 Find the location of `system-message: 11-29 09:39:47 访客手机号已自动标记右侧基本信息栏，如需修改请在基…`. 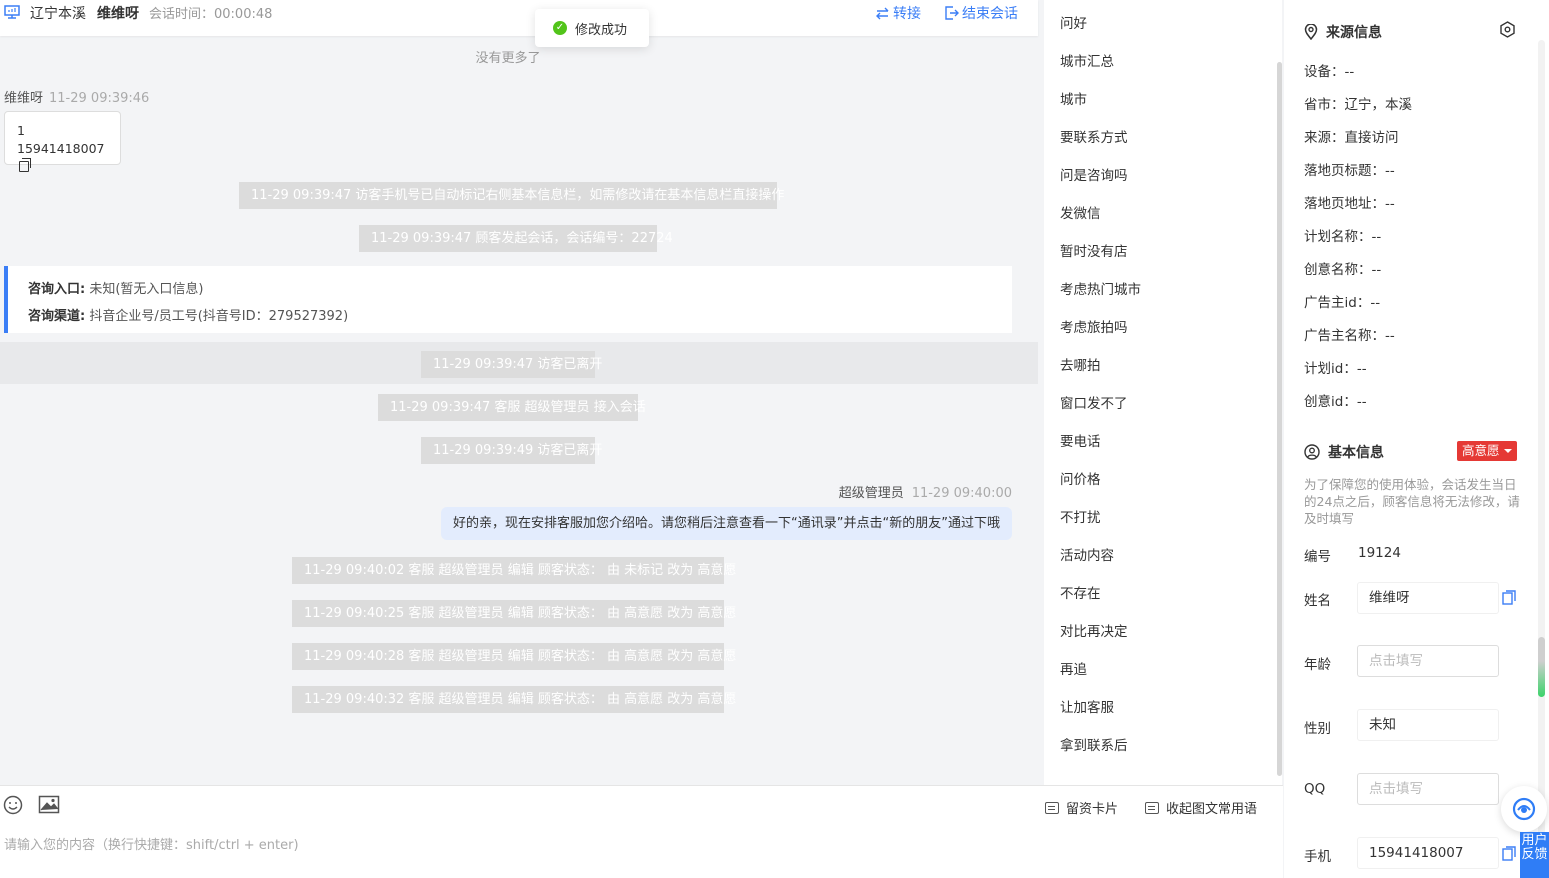

system-message: 11-29 09:39:47 访客手机号已自动标记右侧基本信息栏，如需修改请在基… is located at coordinates (511, 195).